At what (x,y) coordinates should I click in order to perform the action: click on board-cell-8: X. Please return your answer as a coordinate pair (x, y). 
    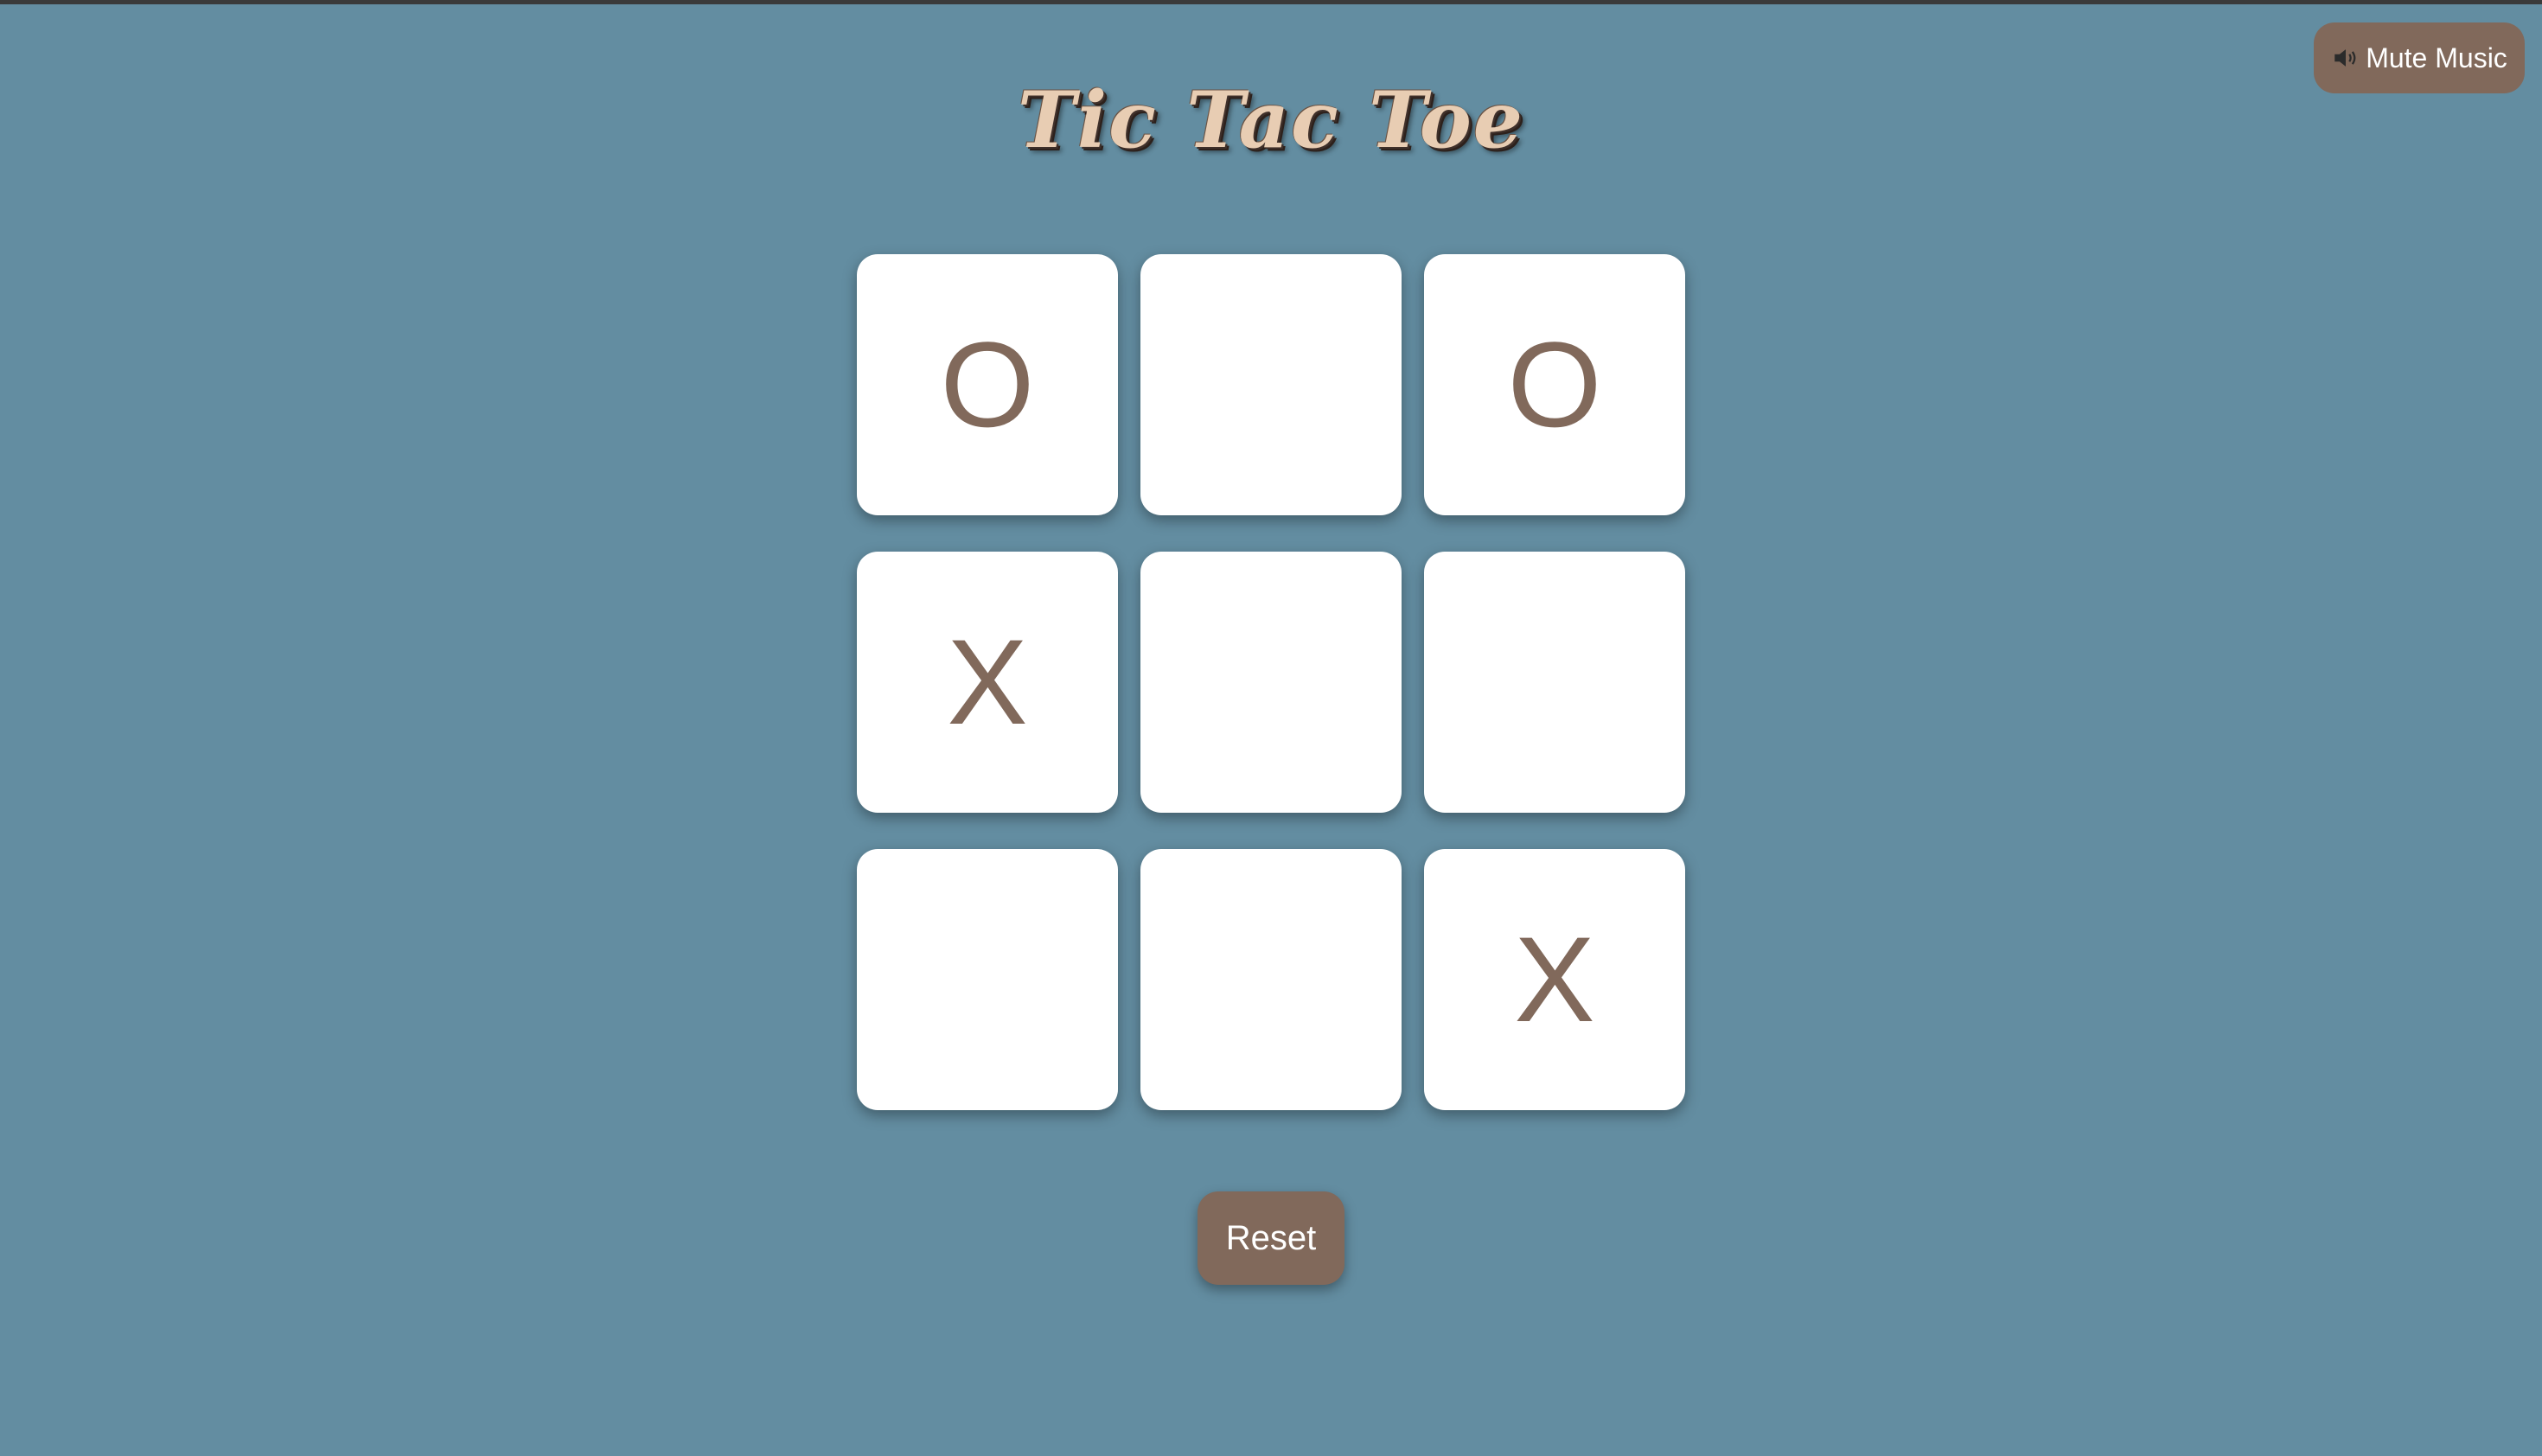
    Looking at the image, I should click on (1554, 980).